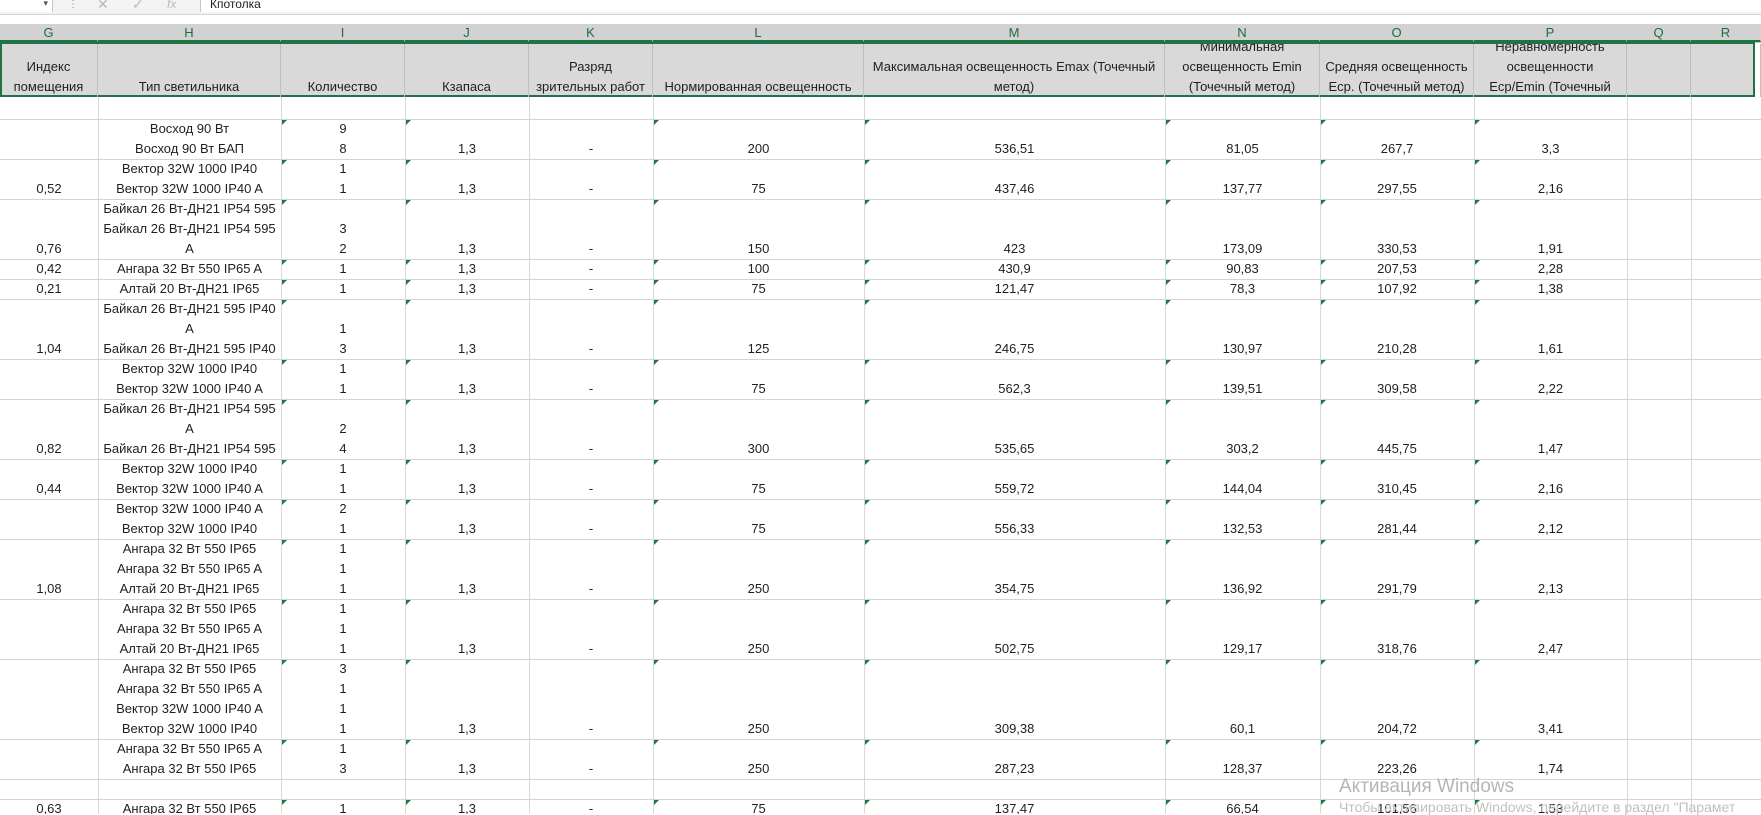 This screenshot has height=815, width=1761. What do you see at coordinates (343, 229) in the screenshot?
I see `quantity-cell: 32` at bounding box center [343, 229].